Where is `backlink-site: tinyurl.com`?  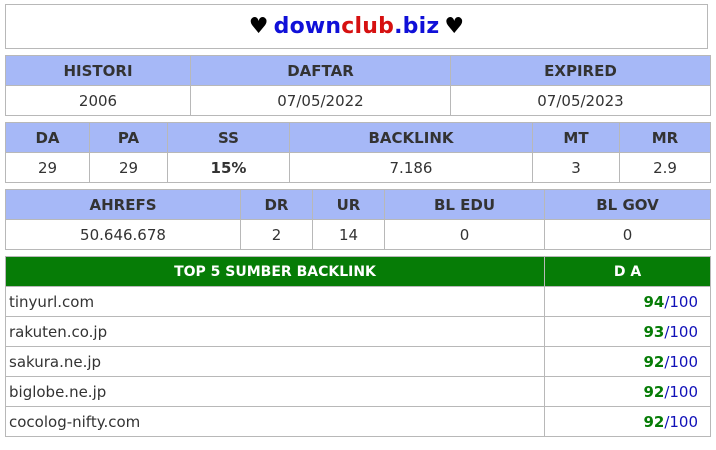
backlink-site: tinyurl.com is located at coordinates (275, 301).